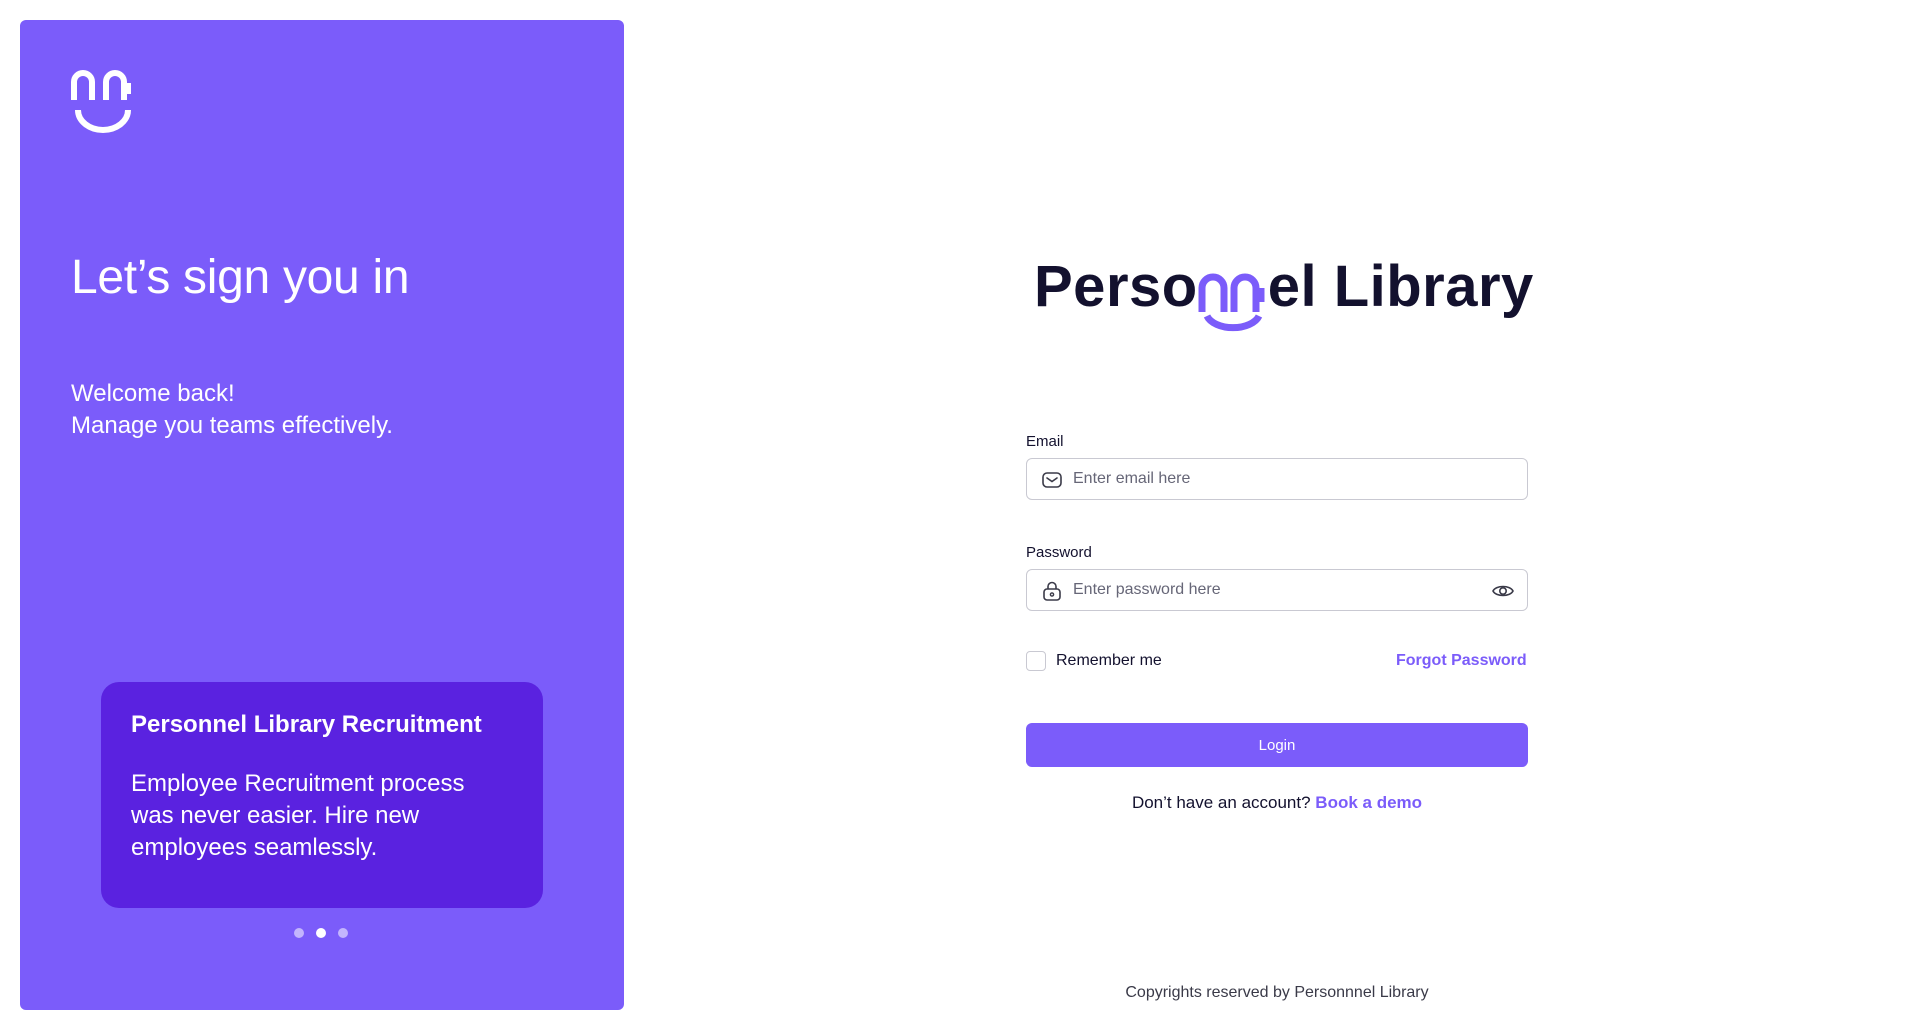 This screenshot has height=1024, width=1920. What do you see at coordinates (1116, 286) in the screenshot?
I see `logo-text-part-1: Perso` at bounding box center [1116, 286].